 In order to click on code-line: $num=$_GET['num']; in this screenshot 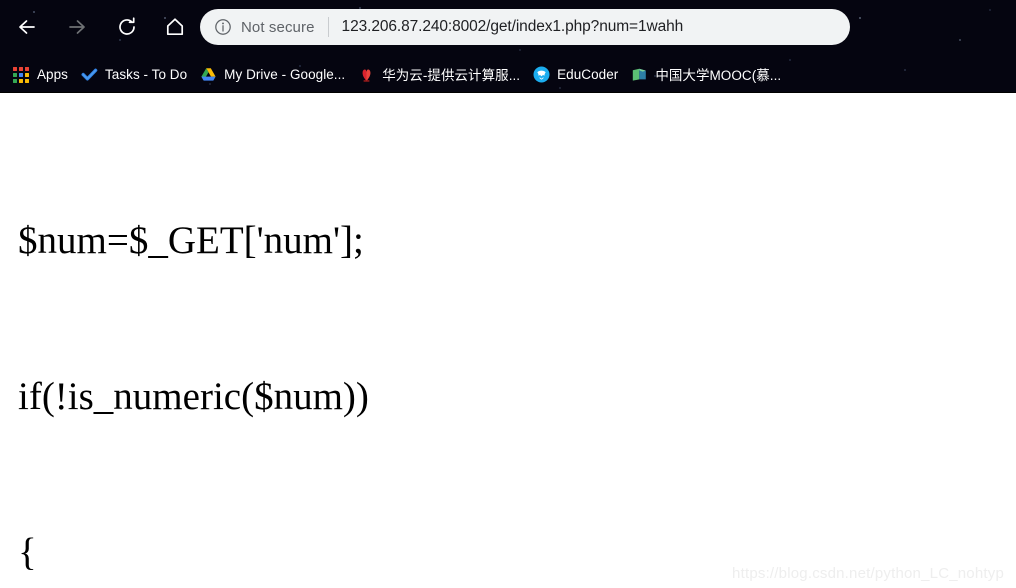, I will do `click(191, 240)`.